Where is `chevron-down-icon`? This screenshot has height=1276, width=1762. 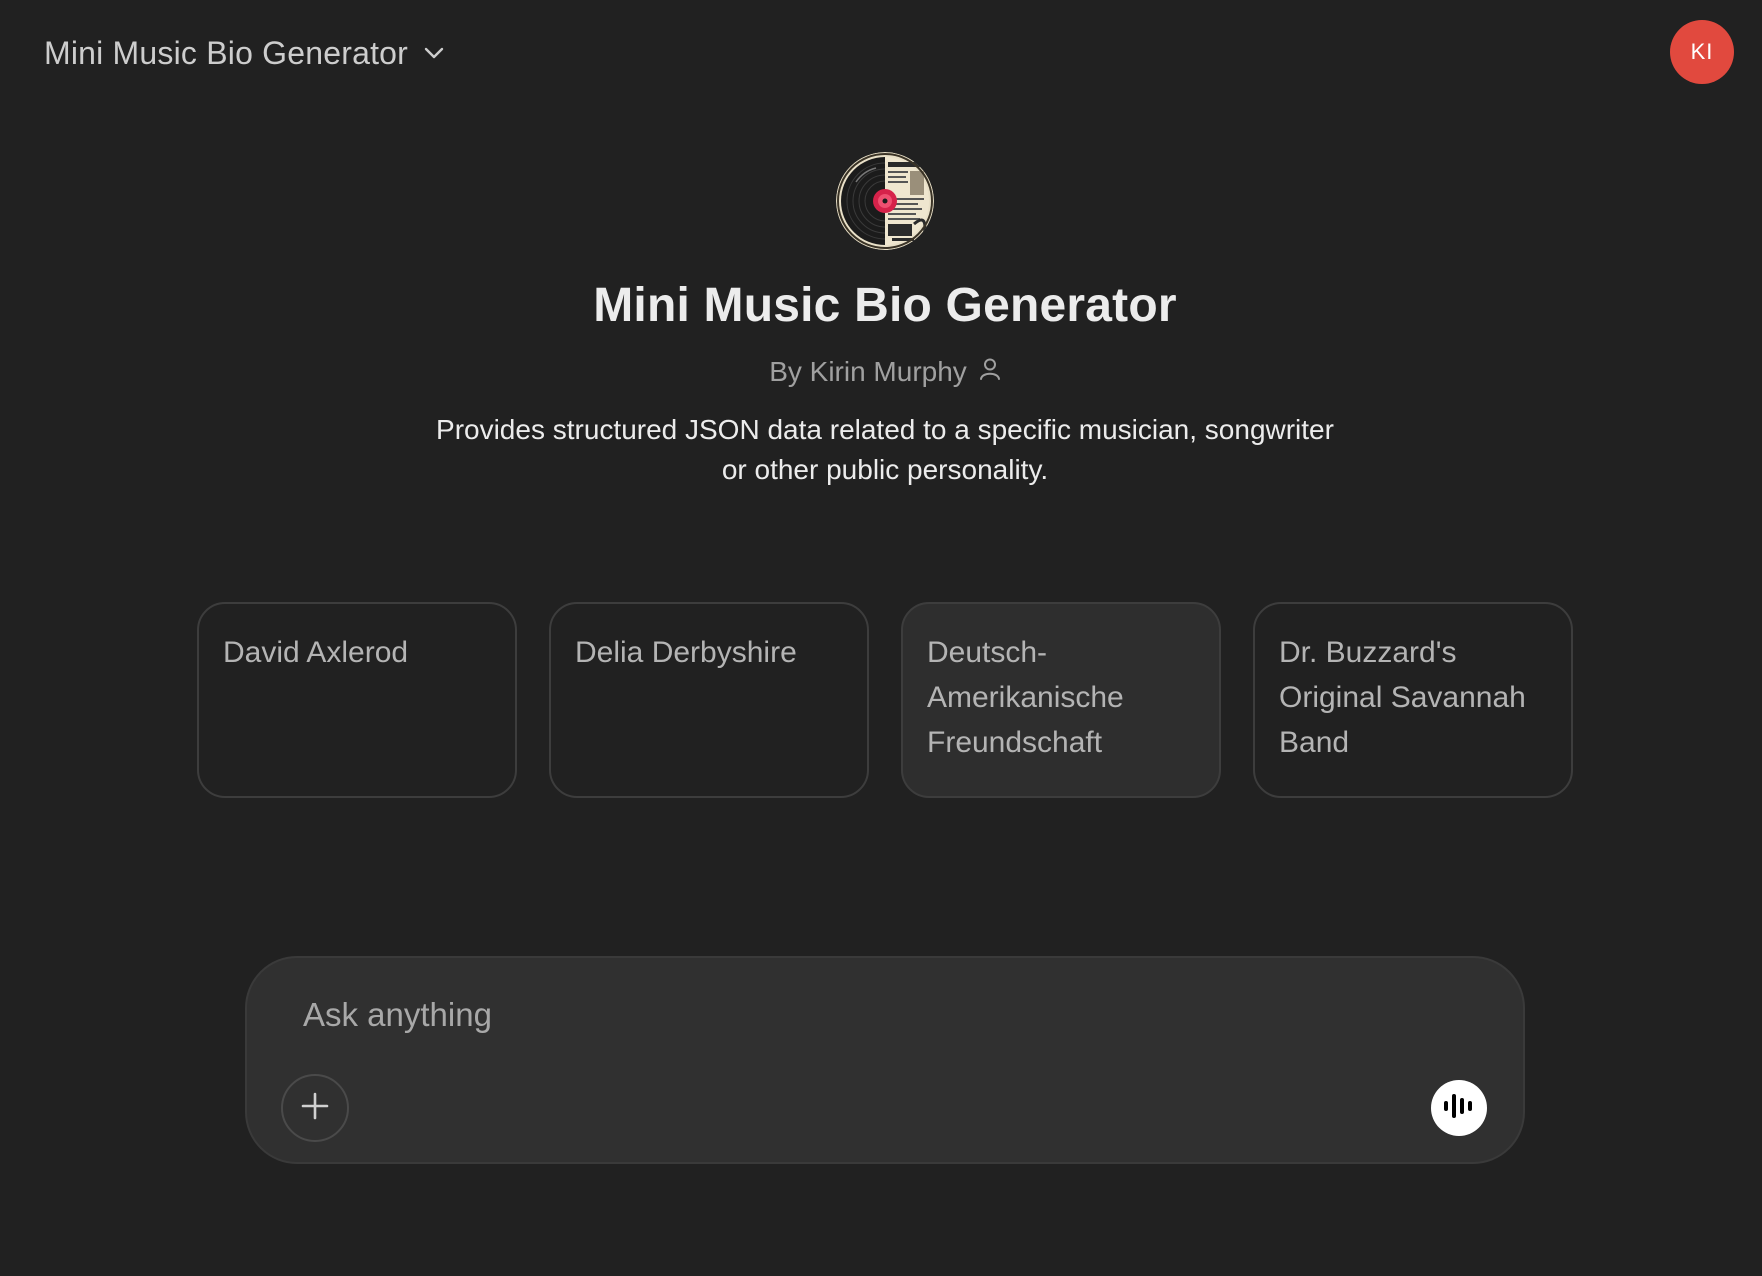 chevron-down-icon is located at coordinates (434, 53).